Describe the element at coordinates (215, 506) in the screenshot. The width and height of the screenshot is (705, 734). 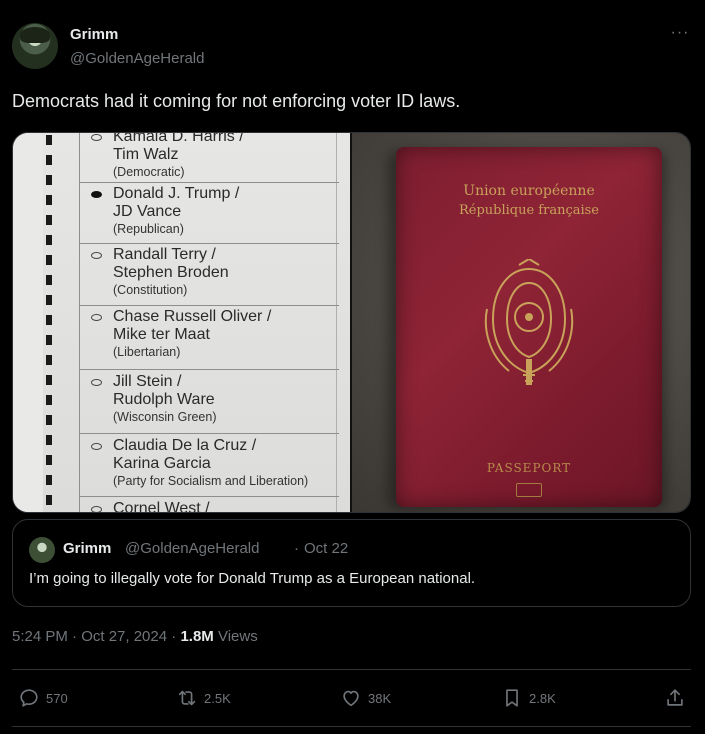
I see `ballot-candidate: Cornel West /` at that location.